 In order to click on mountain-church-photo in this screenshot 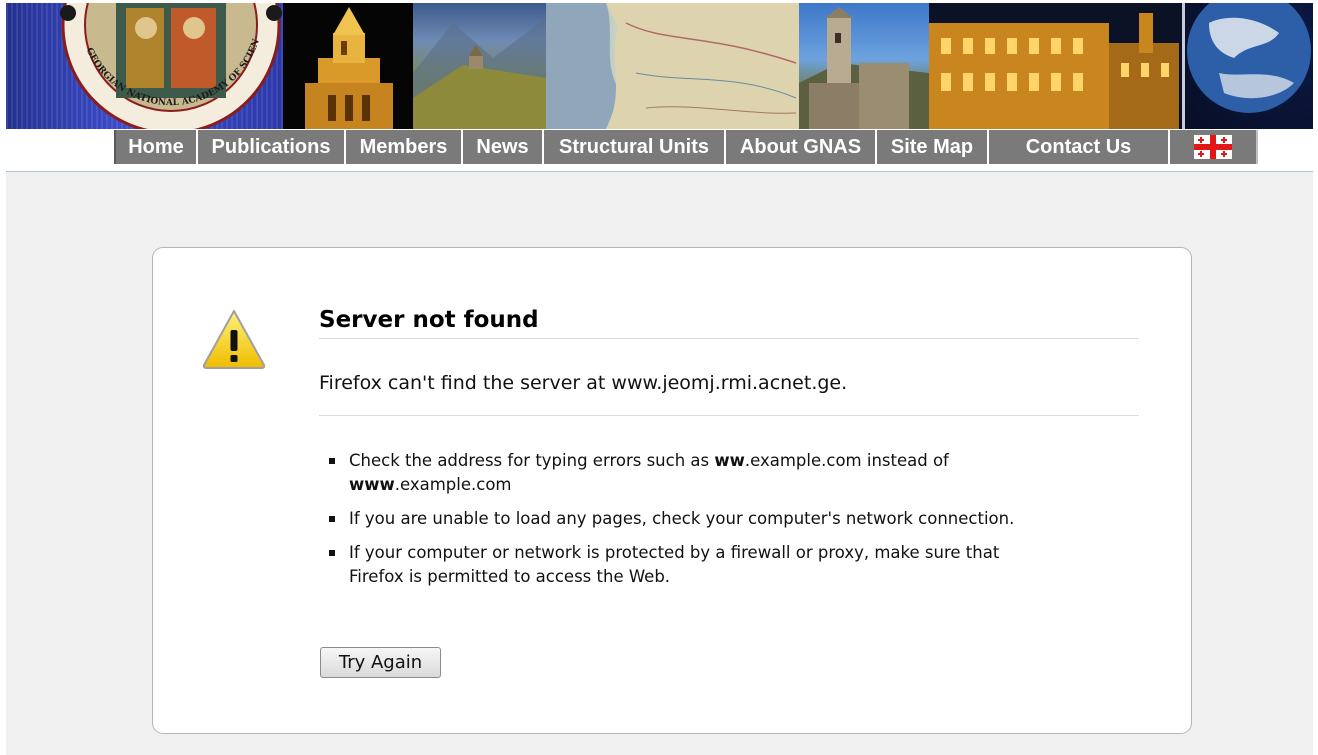, I will do `click(479, 66)`.